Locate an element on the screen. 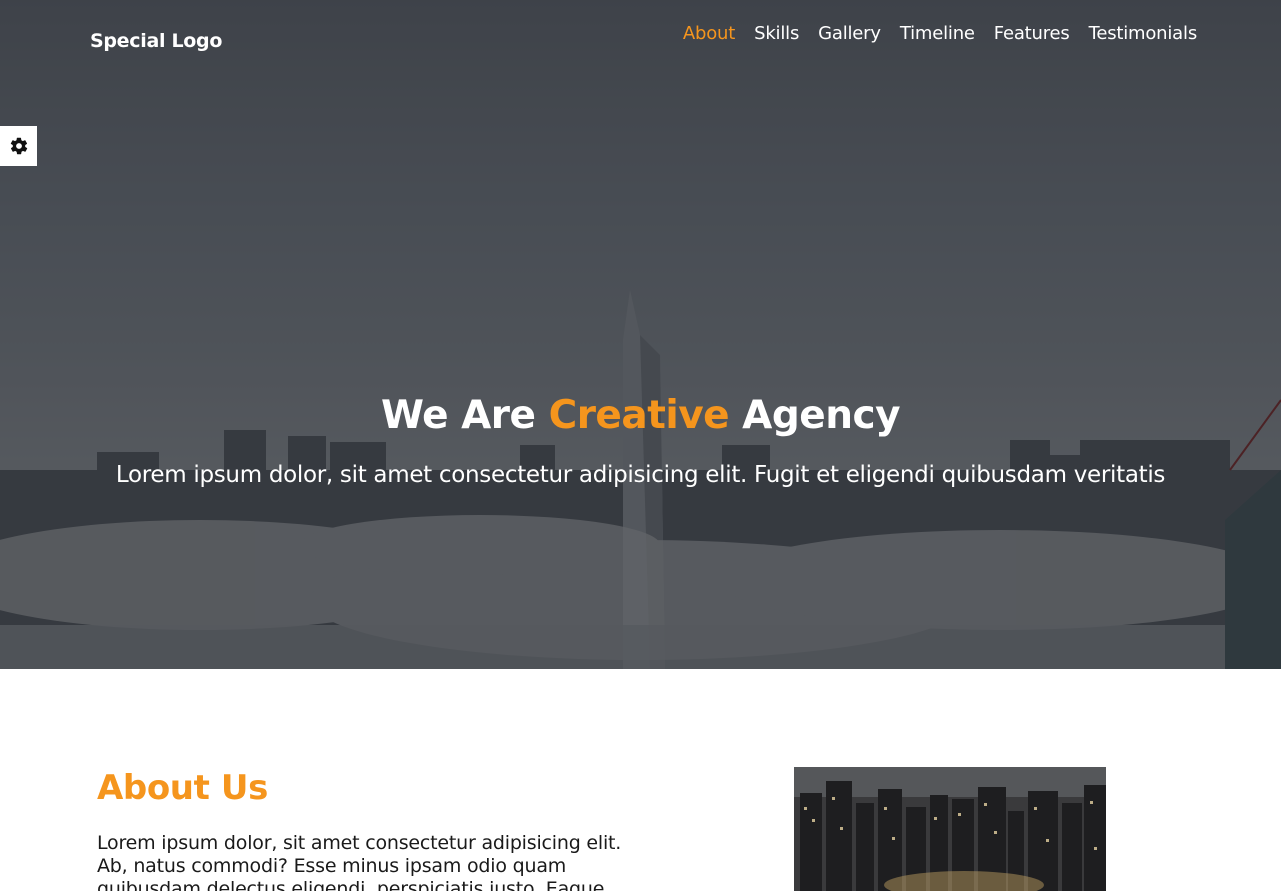  city-night-illustration is located at coordinates (950, 829).